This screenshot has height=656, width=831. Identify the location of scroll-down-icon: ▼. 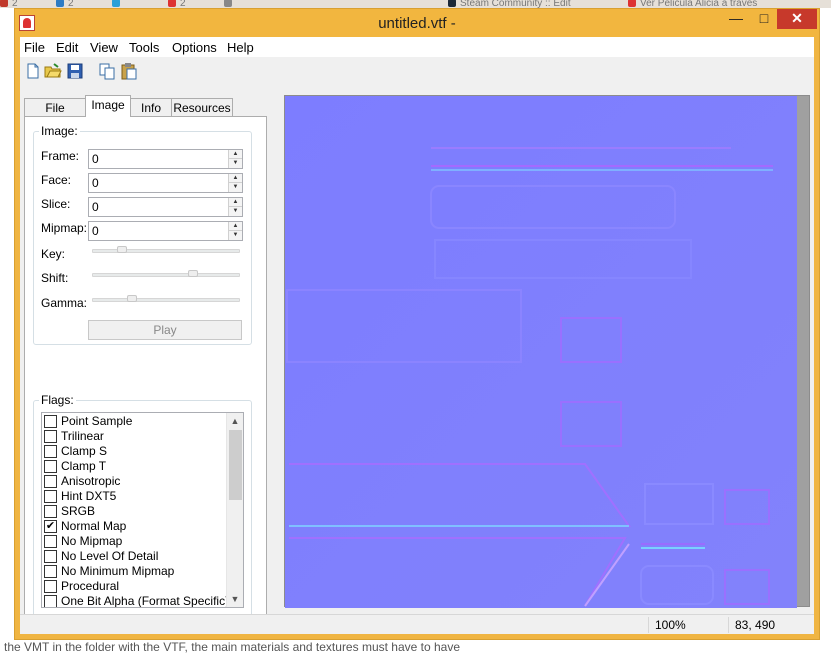
(235, 599).